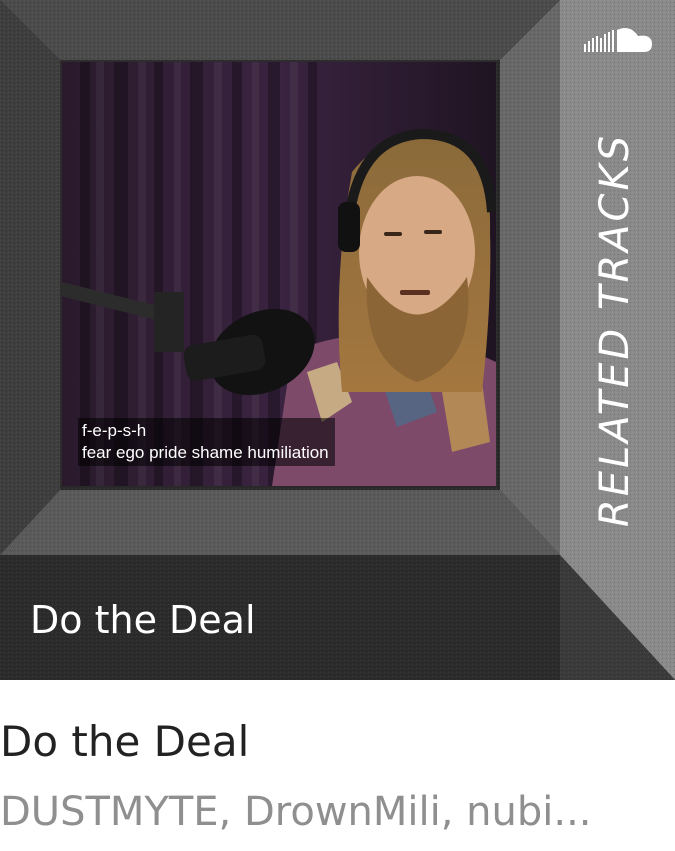 This screenshot has width=675, height=851. I want to click on related-tracks-label: RELATED TRACKS, so click(615, 290).